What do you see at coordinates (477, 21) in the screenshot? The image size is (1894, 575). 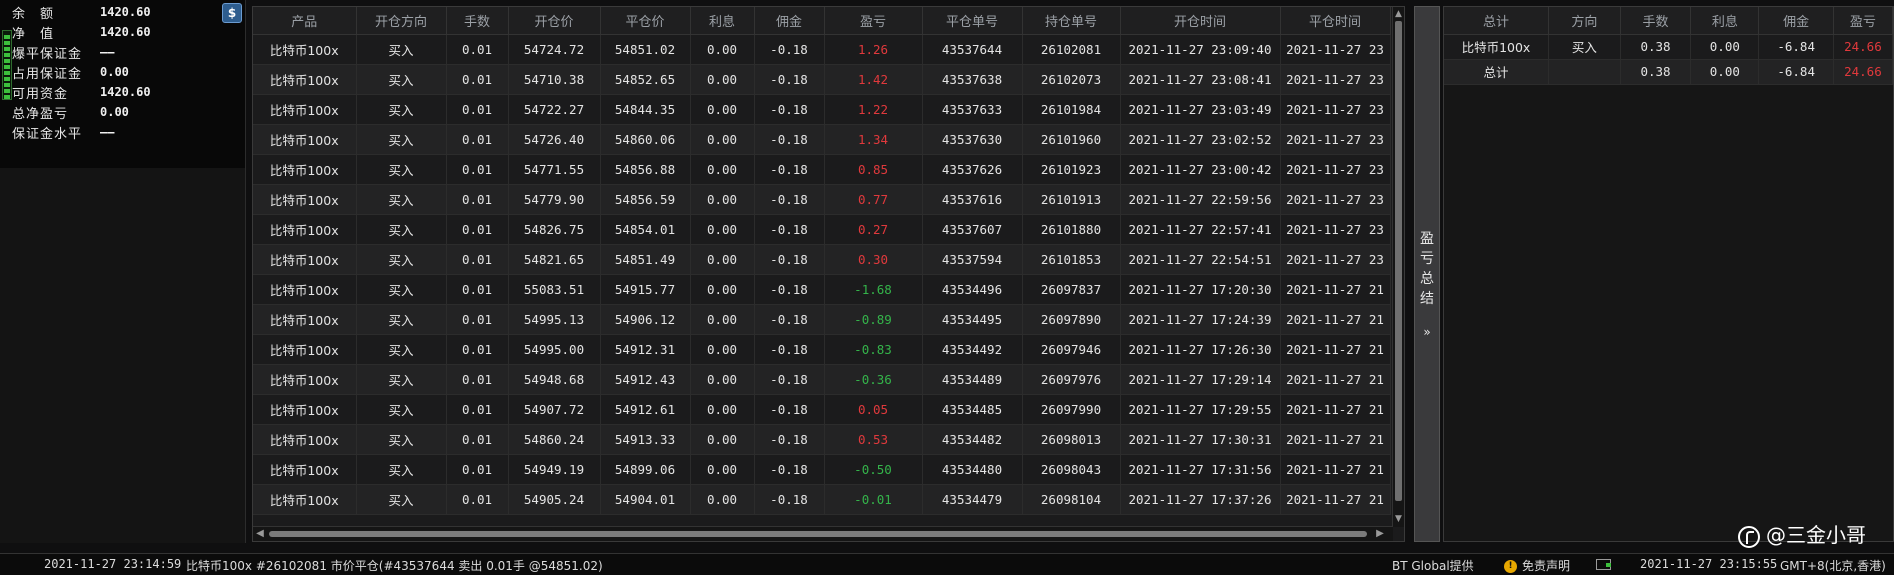 I see `column-header: 手数` at bounding box center [477, 21].